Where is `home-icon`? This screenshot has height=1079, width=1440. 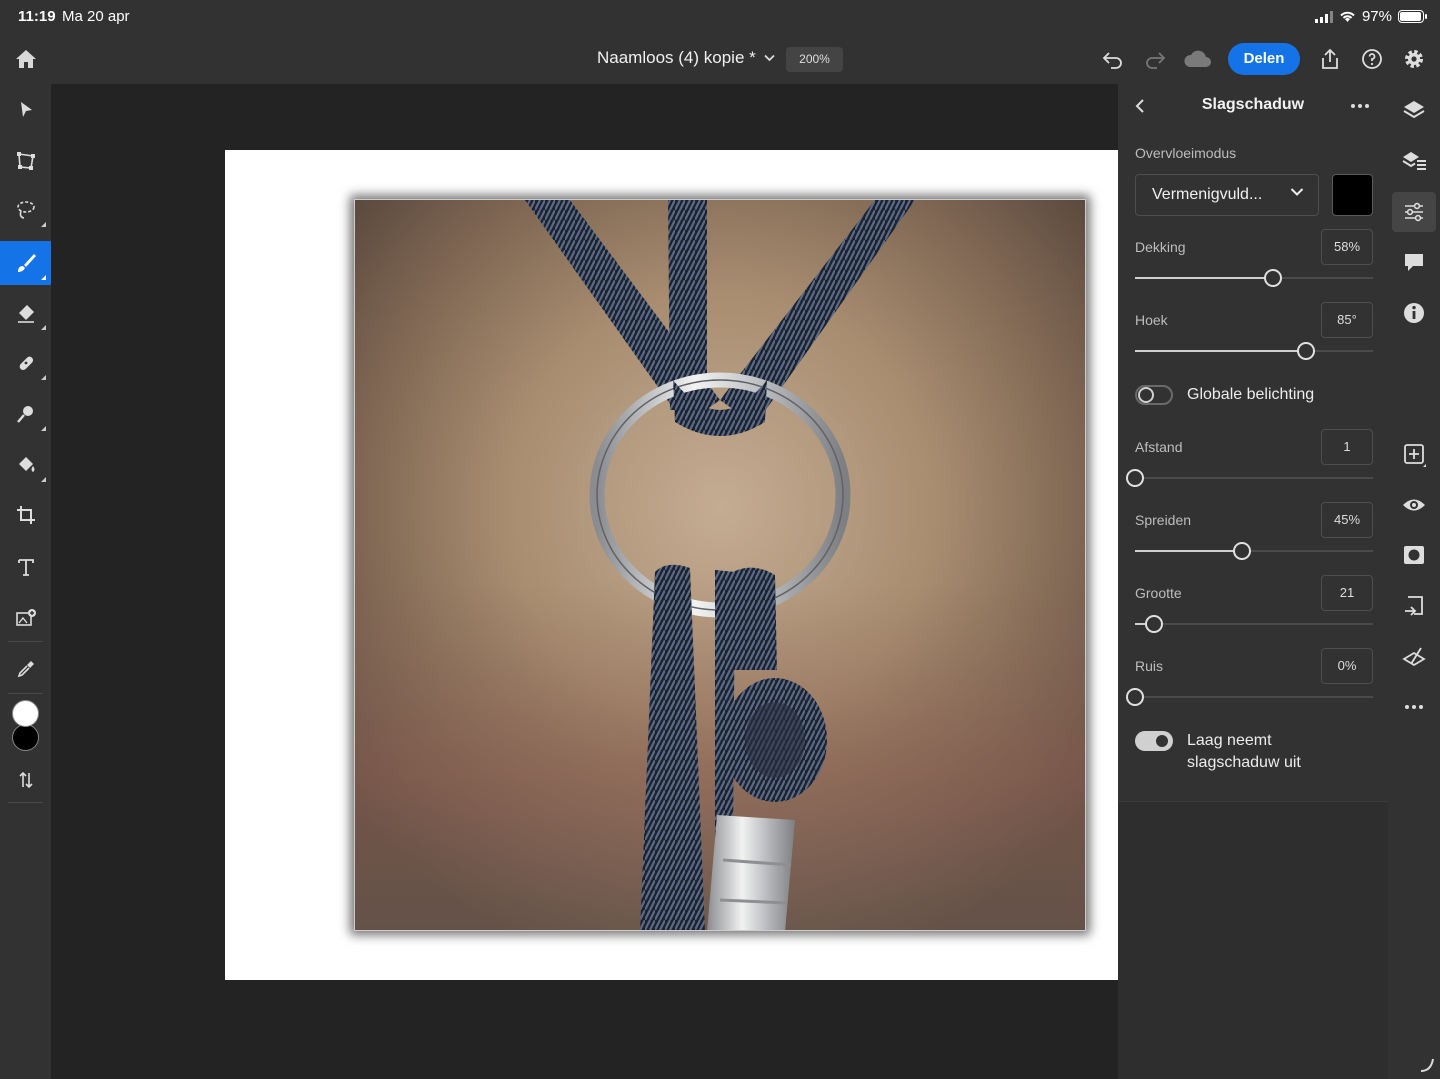 home-icon is located at coordinates (26, 59).